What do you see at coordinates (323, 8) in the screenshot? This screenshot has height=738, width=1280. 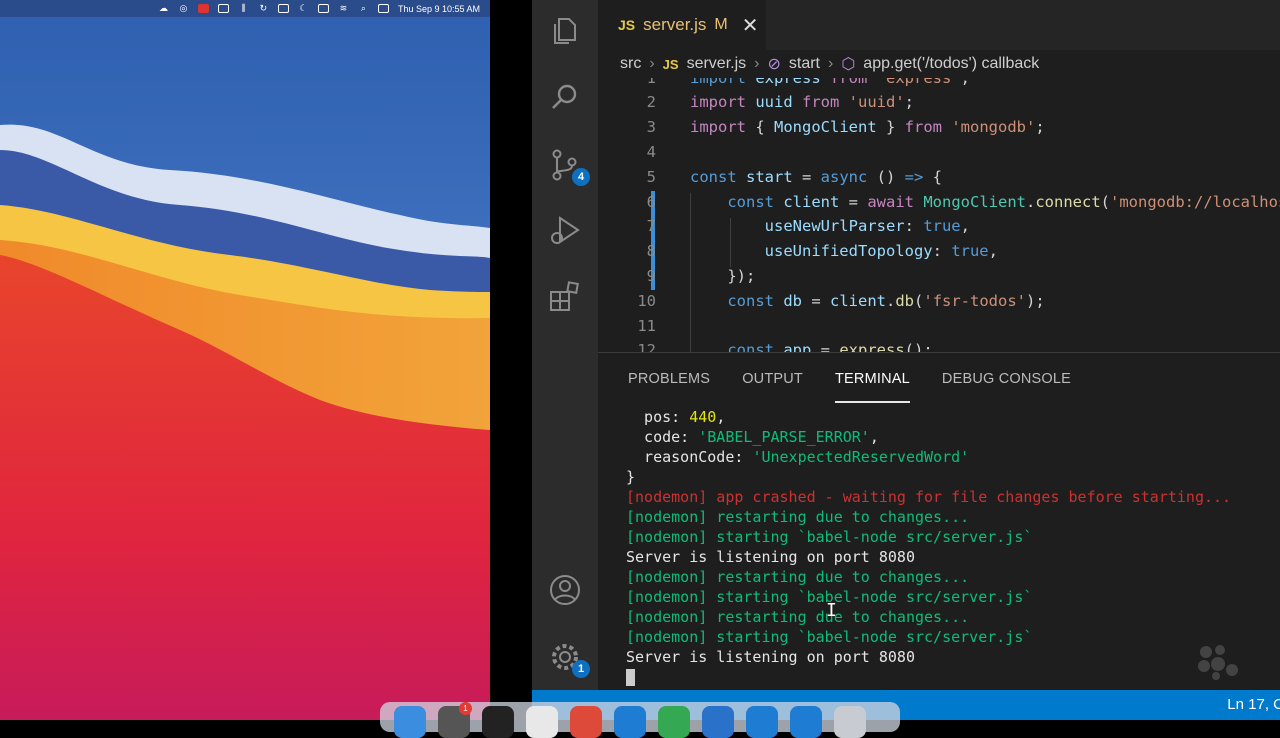 I see `battery-icon` at bounding box center [323, 8].